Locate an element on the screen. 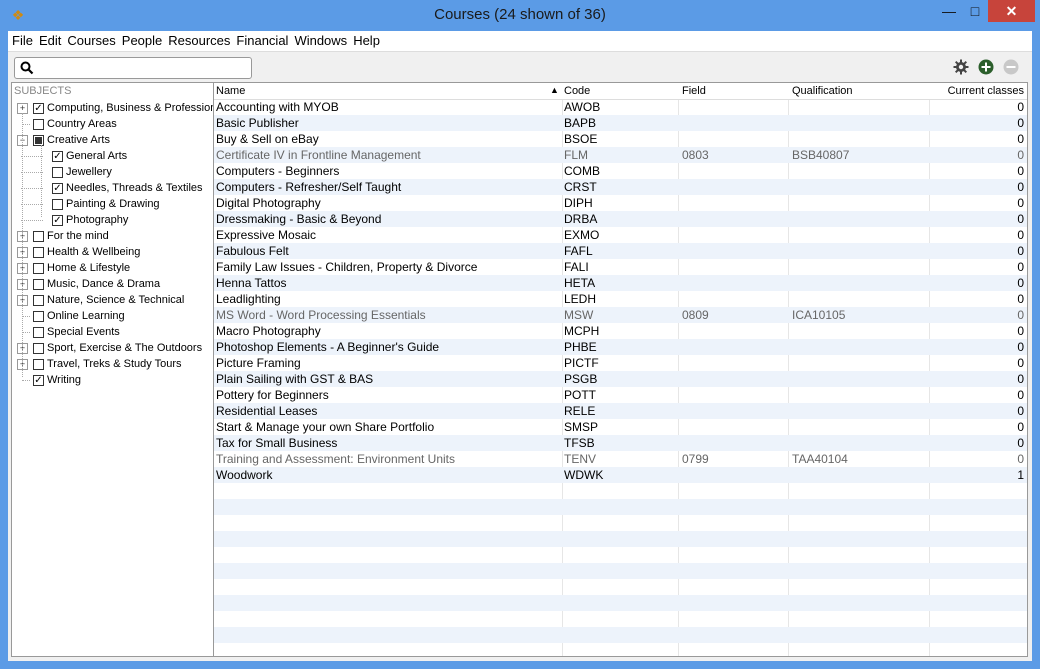 The width and height of the screenshot is (1040, 669). search-input is located at coordinates (133, 68).